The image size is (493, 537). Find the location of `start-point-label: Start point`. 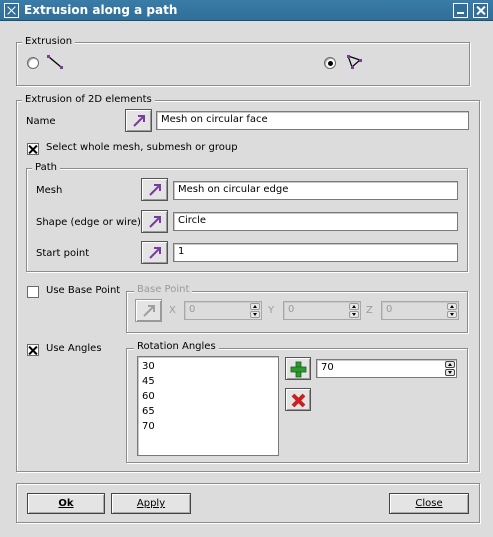

start-point-label: Start point is located at coordinates (63, 253).